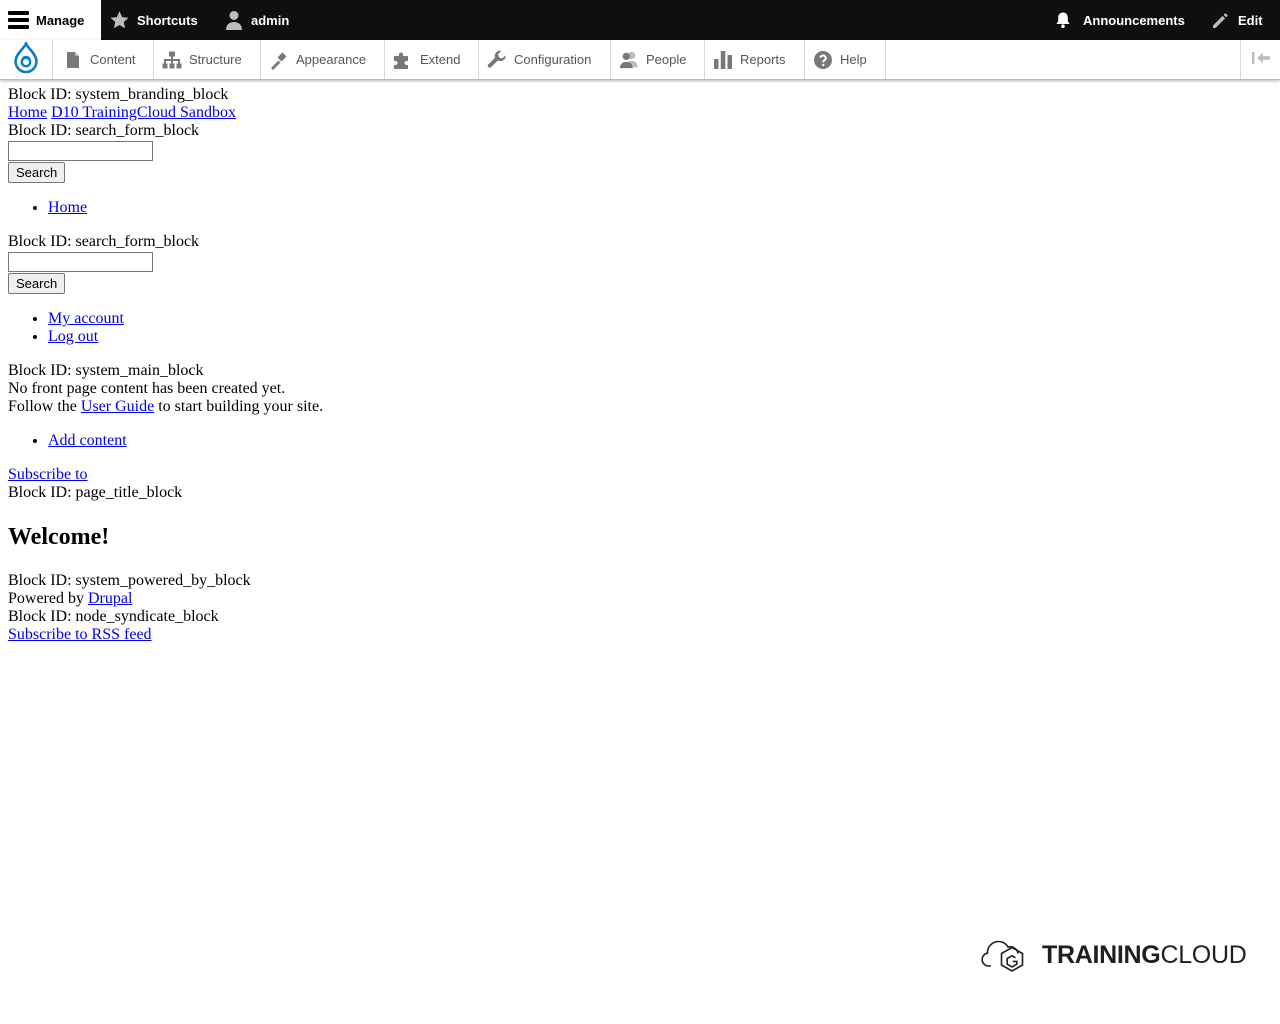 The width and height of the screenshot is (1280, 1024). What do you see at coordinates (660, 208) in the screenshot?
I see `main-menu-item: Home` at bounding box center [660, 208].